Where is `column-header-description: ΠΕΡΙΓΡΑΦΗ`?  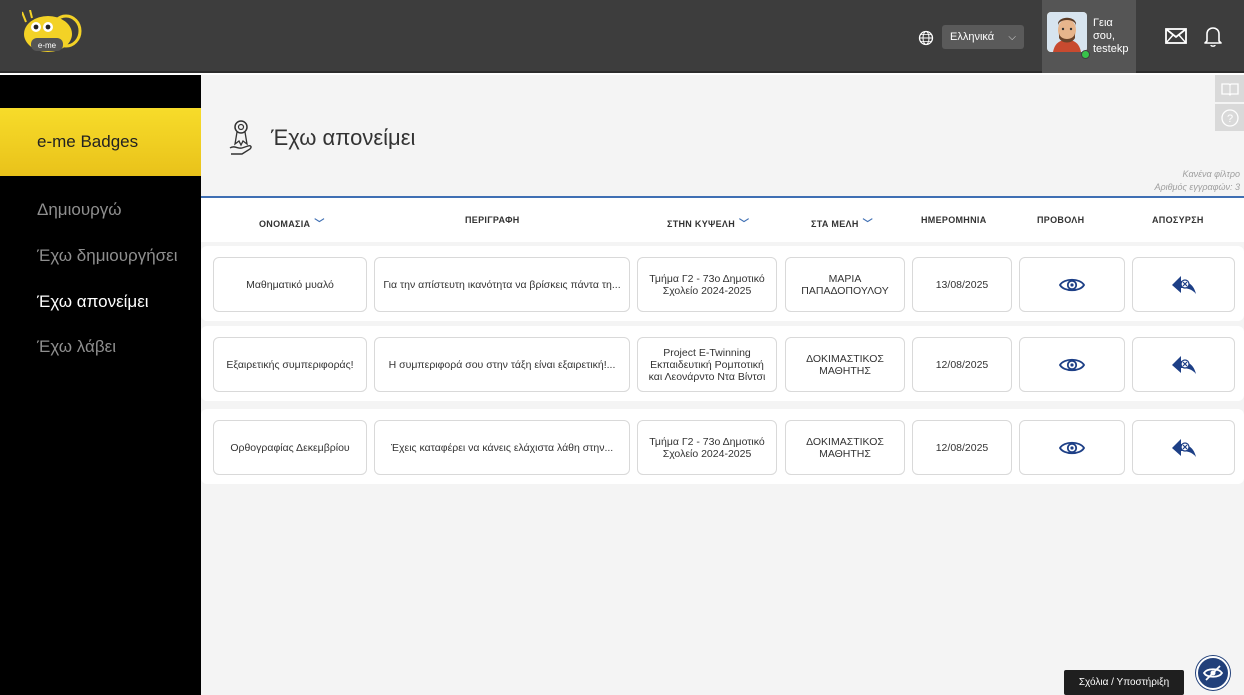
column-header-description: ΠΕΡΙΓΡΑΦΗ is located at coordinates (492, 220).